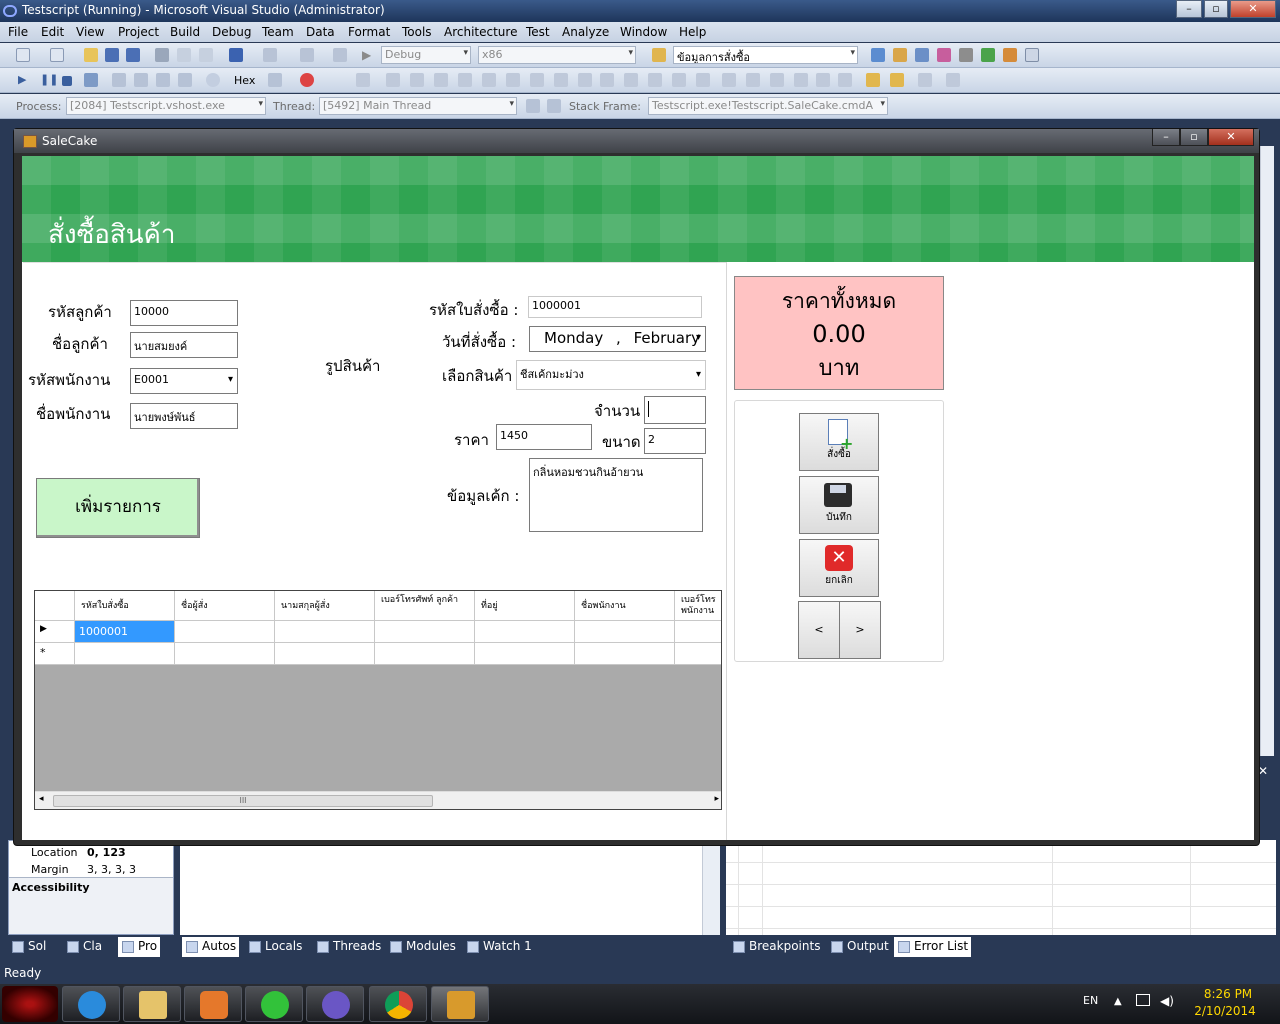  I want to click on salecake-close-button: ✕, so click(1231, 137).